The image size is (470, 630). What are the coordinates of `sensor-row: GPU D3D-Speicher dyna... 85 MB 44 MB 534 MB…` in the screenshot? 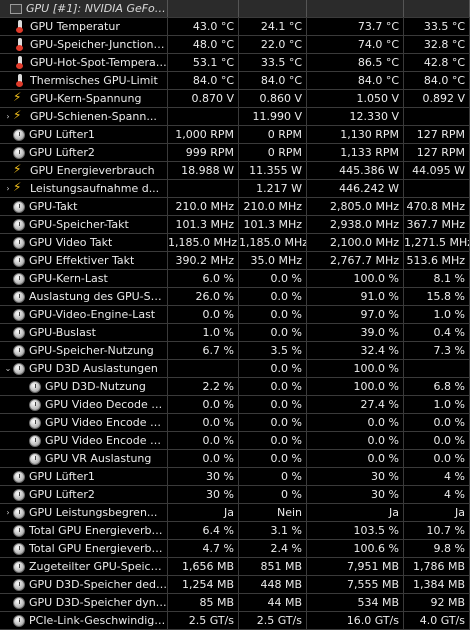 It's located at (235, 603).